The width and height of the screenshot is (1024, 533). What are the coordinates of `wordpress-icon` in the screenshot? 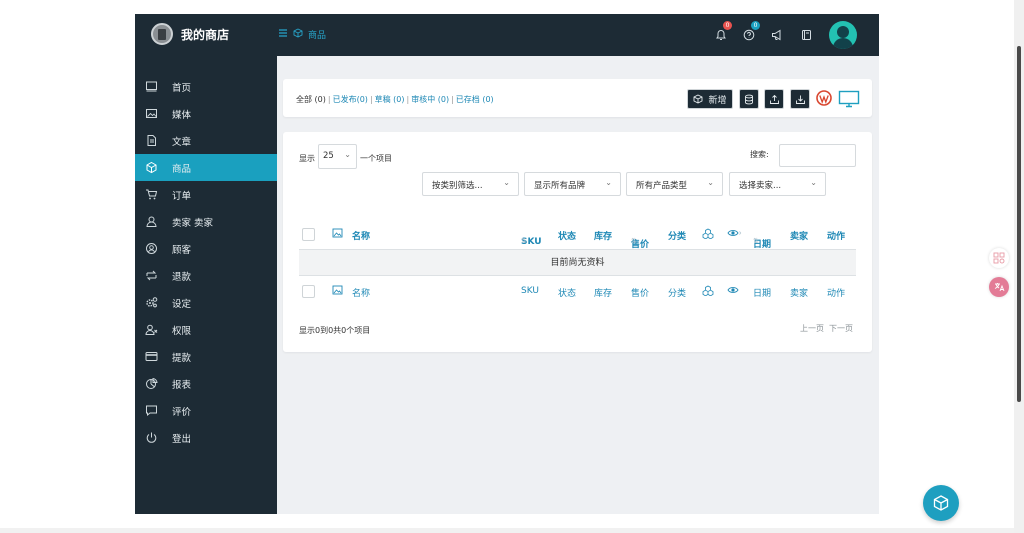 It's located at (824, 98).